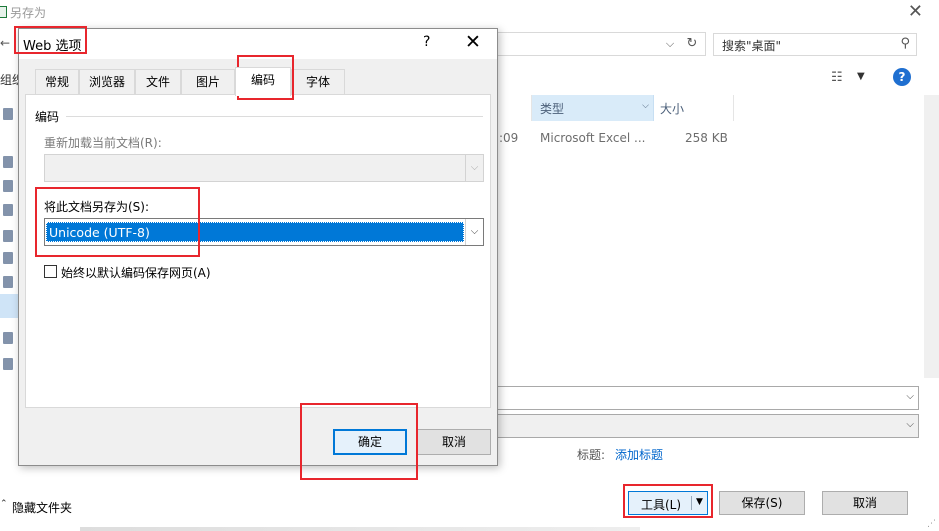  I want to click on navigation-pane, so click(9, 290).